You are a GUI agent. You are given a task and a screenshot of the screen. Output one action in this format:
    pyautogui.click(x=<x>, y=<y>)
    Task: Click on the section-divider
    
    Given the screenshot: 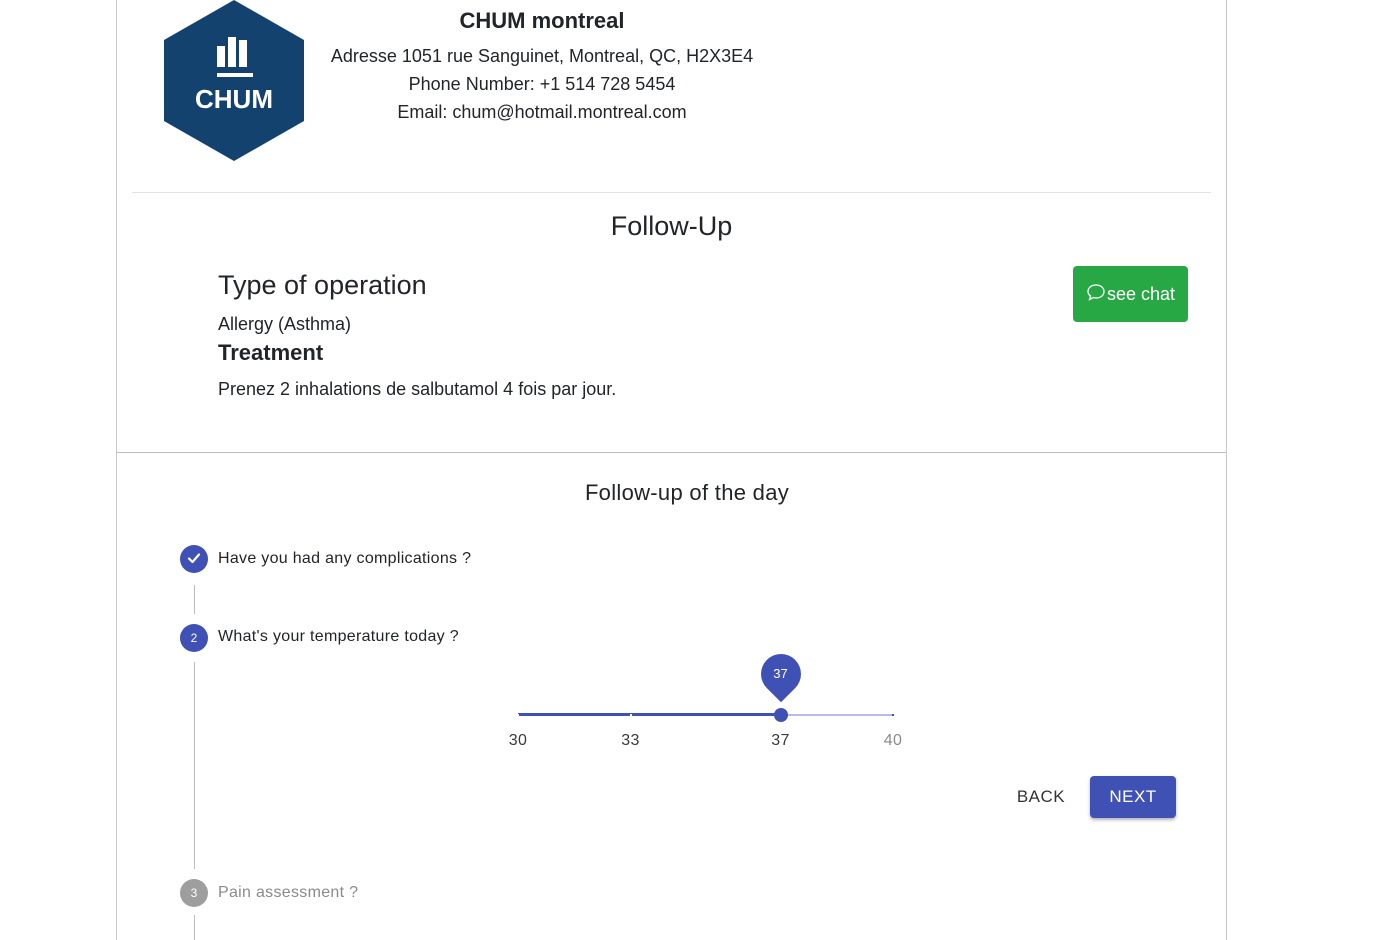 What is the action you would take?
    pyautogui.click(x=671, y=452)
    